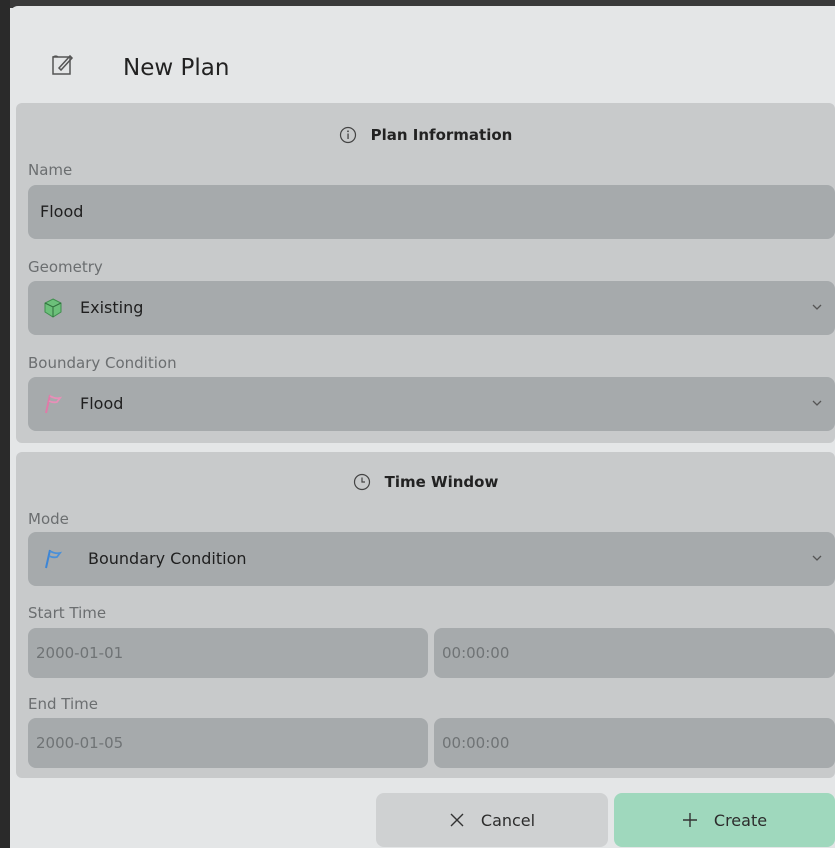 The width and height of the screenshot is (835, 848). I want to click on end-time-value: 00:00:00, so click(476, 743).